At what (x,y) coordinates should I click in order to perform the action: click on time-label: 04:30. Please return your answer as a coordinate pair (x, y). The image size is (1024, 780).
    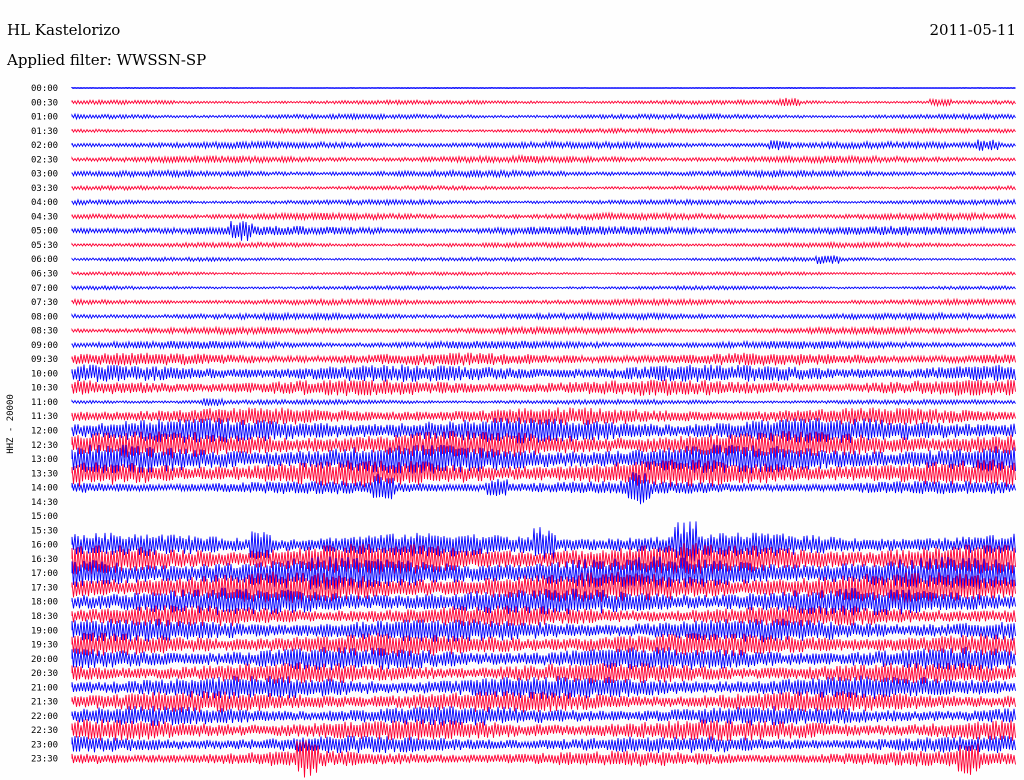
    Looking at the image, I should click on (44, 217).